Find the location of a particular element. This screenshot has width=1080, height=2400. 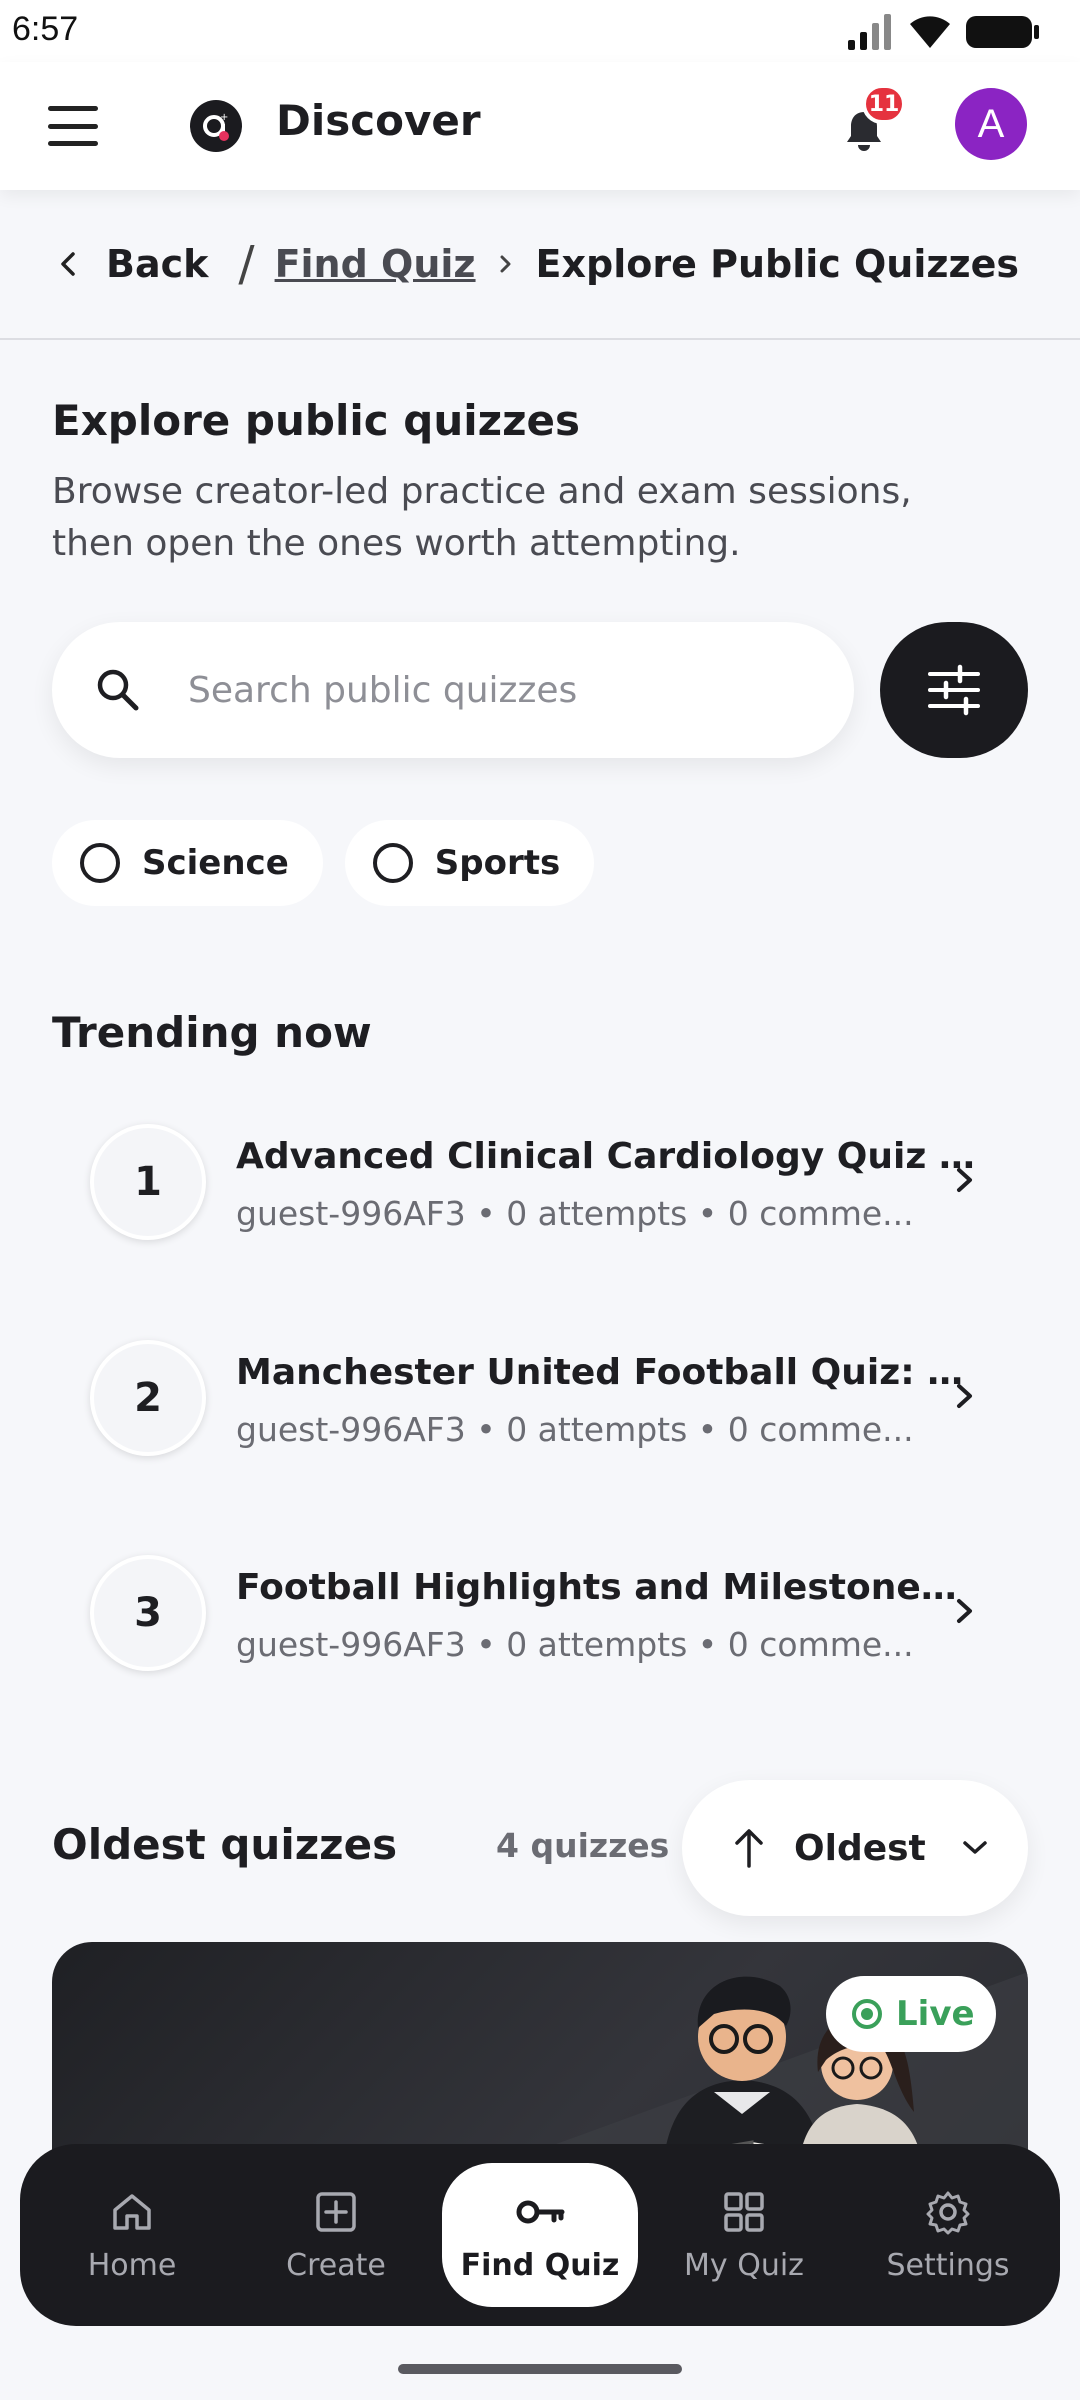

chip-label: Sports is located at coordinates (497, 863).